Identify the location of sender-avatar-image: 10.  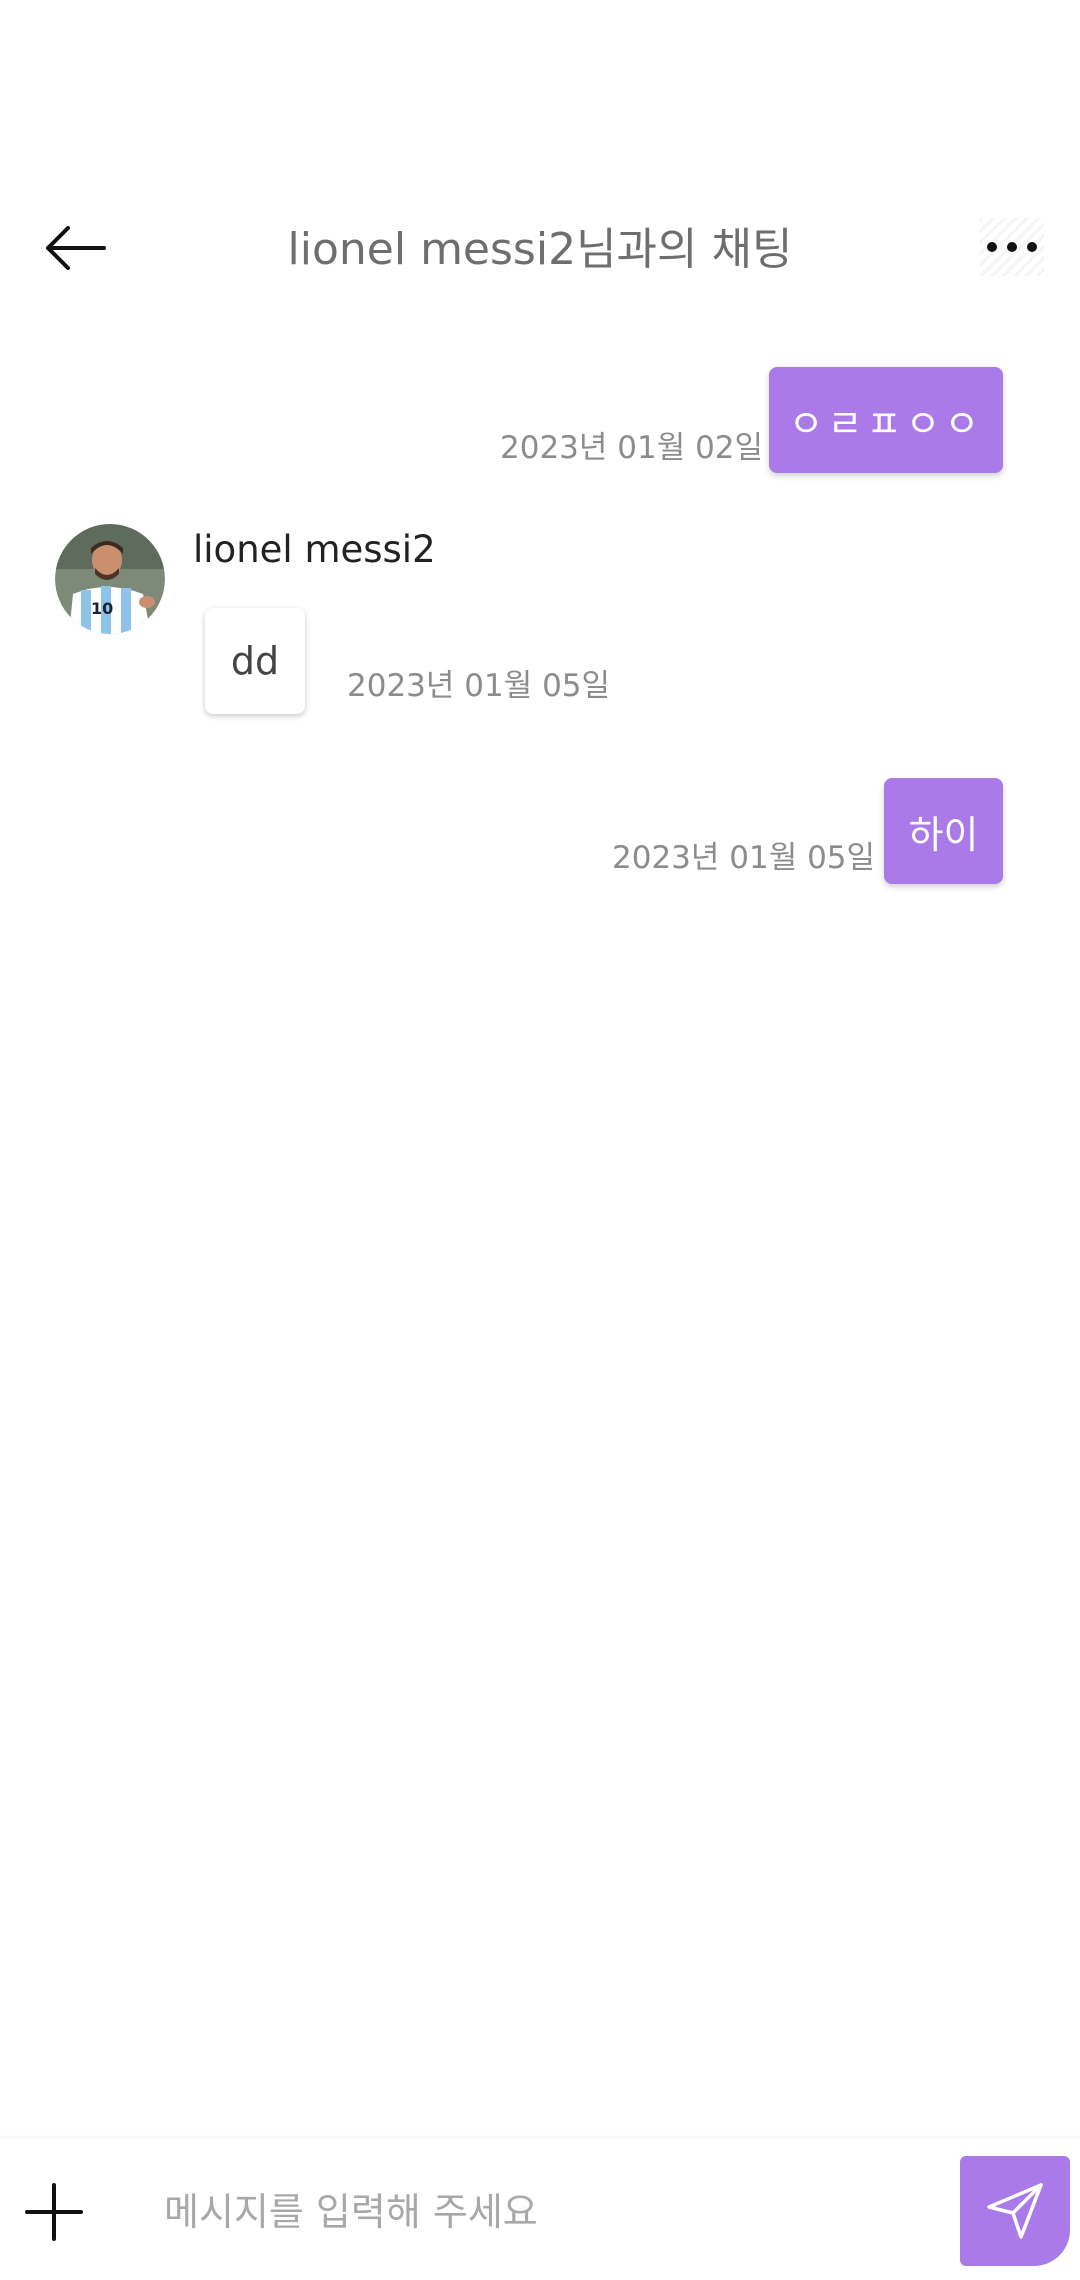
(110, 579).